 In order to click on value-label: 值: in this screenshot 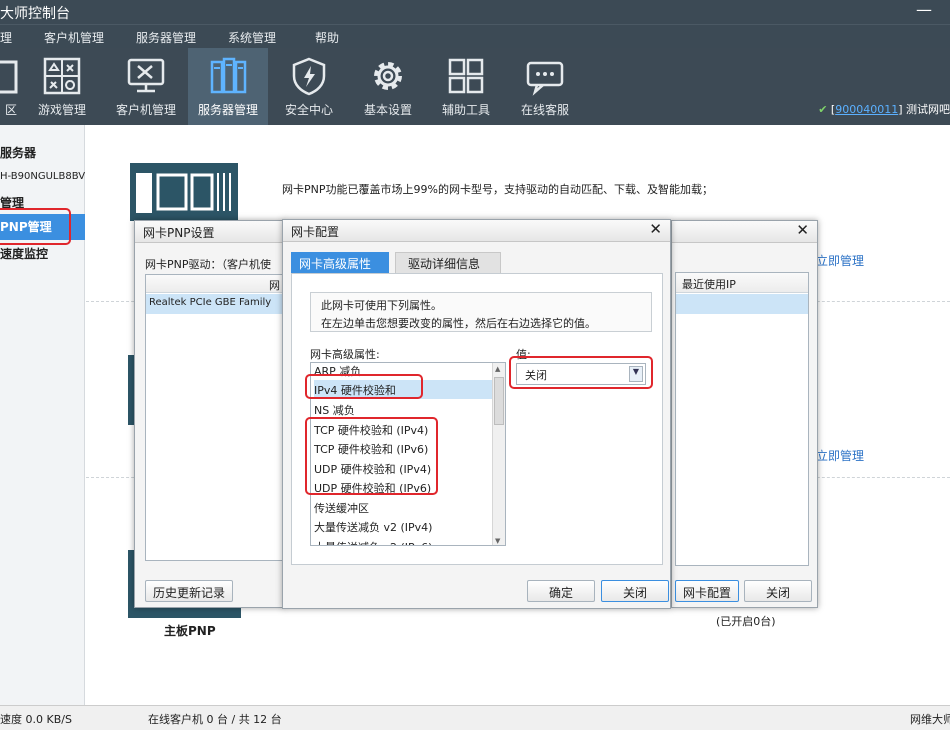, I will do `click(523, 354)`.